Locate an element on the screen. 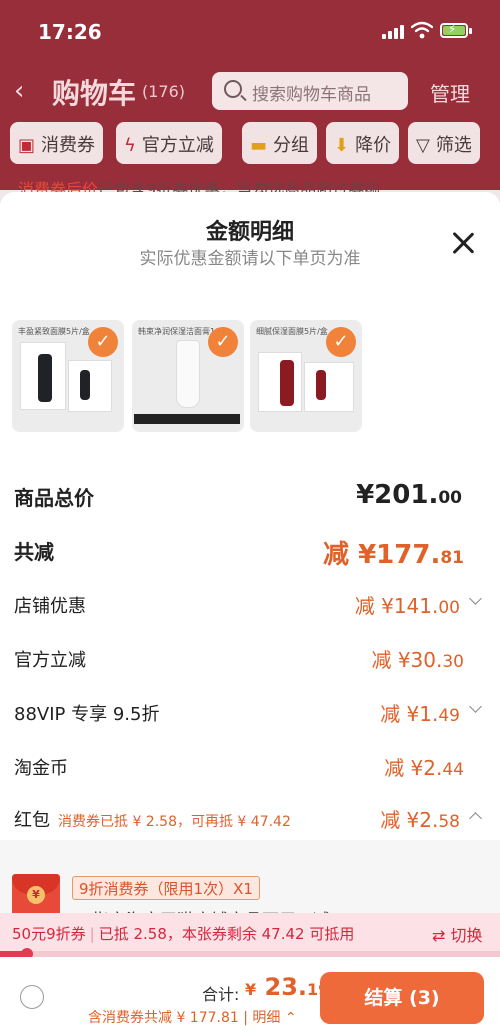 The width and height of the screenshot is (500, 1033). vip-discount-main: 减 ¥1. is located at coordinates (409, 714).